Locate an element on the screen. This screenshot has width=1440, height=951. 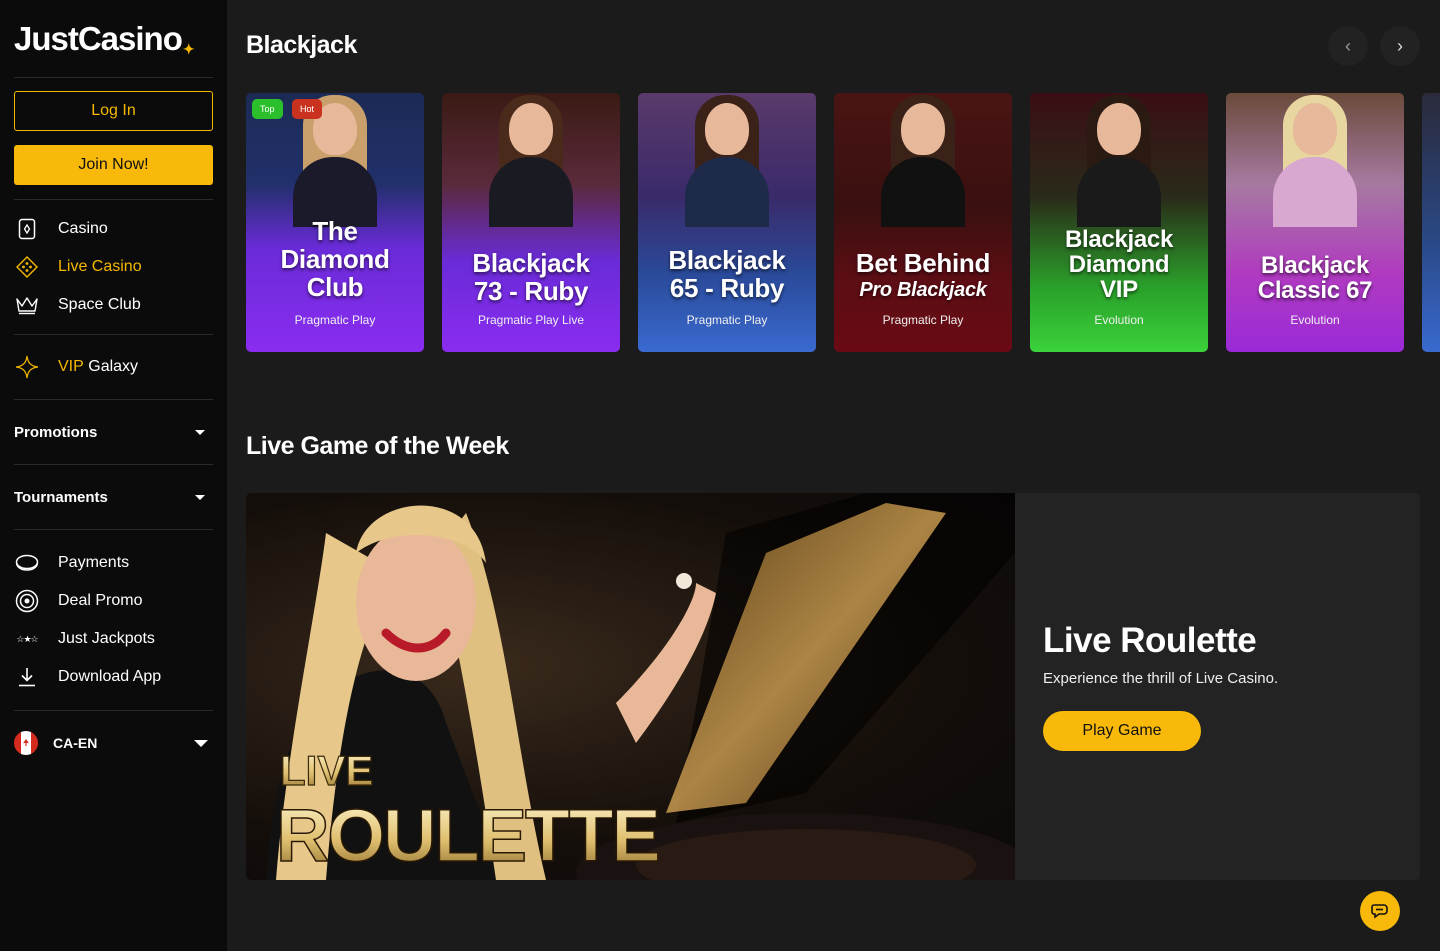
game-name: Blackjack Diamond VIP is located at coordinates (1119, 264).